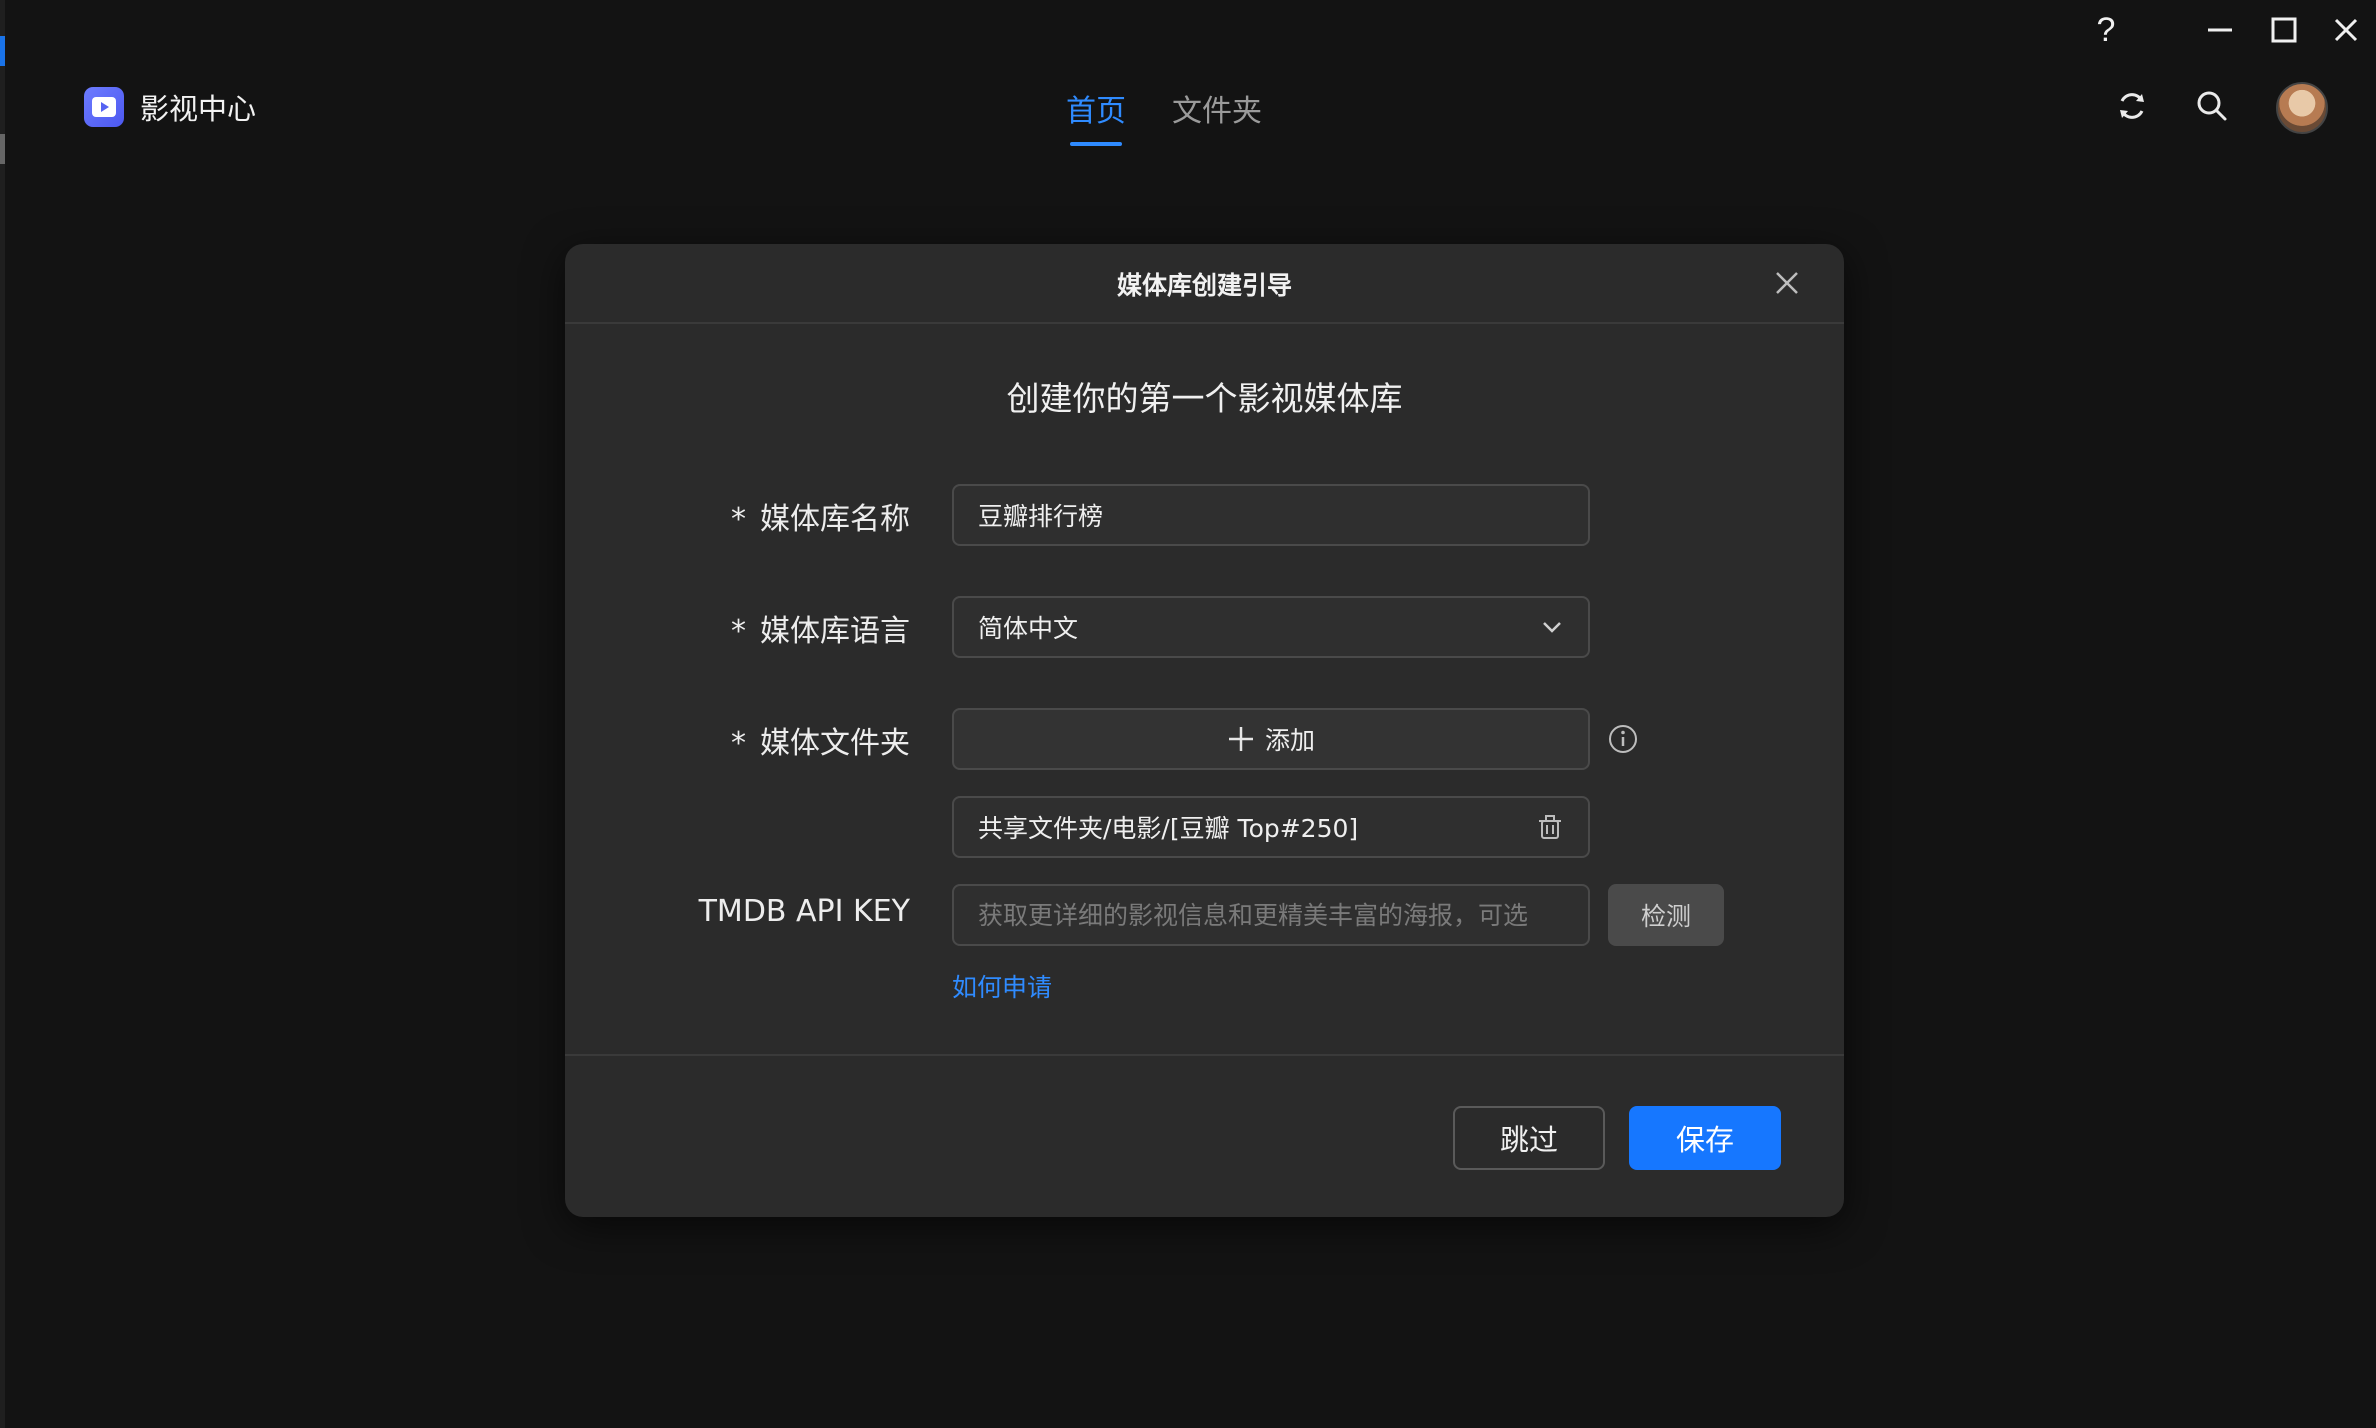 Image resolution: width=2376 pixels, height=1428 pixels. What do you see at coordinates (1204, 1136) in the screenshot?
I see `dialog-footer: 跳过 保存` at bounding box center [1204, 1136].